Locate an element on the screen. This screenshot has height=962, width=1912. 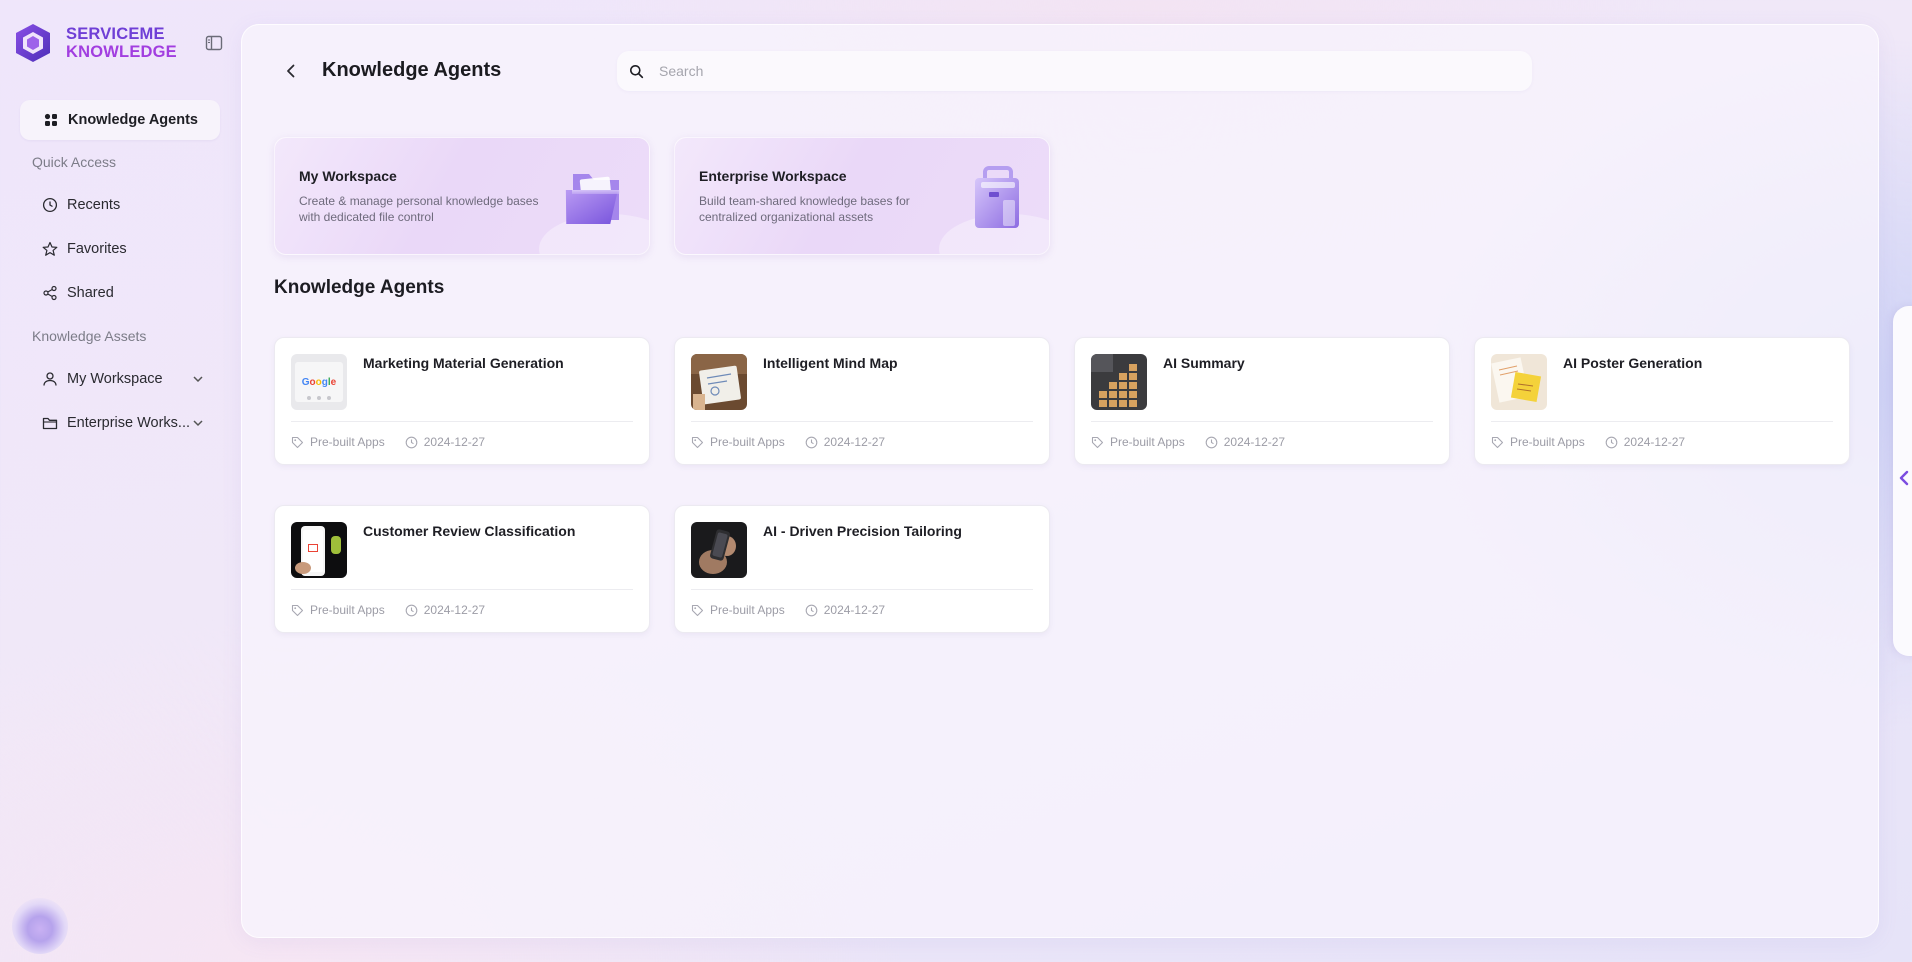
sidebar-item-shared: Shared is located at coordinates (78, 293).